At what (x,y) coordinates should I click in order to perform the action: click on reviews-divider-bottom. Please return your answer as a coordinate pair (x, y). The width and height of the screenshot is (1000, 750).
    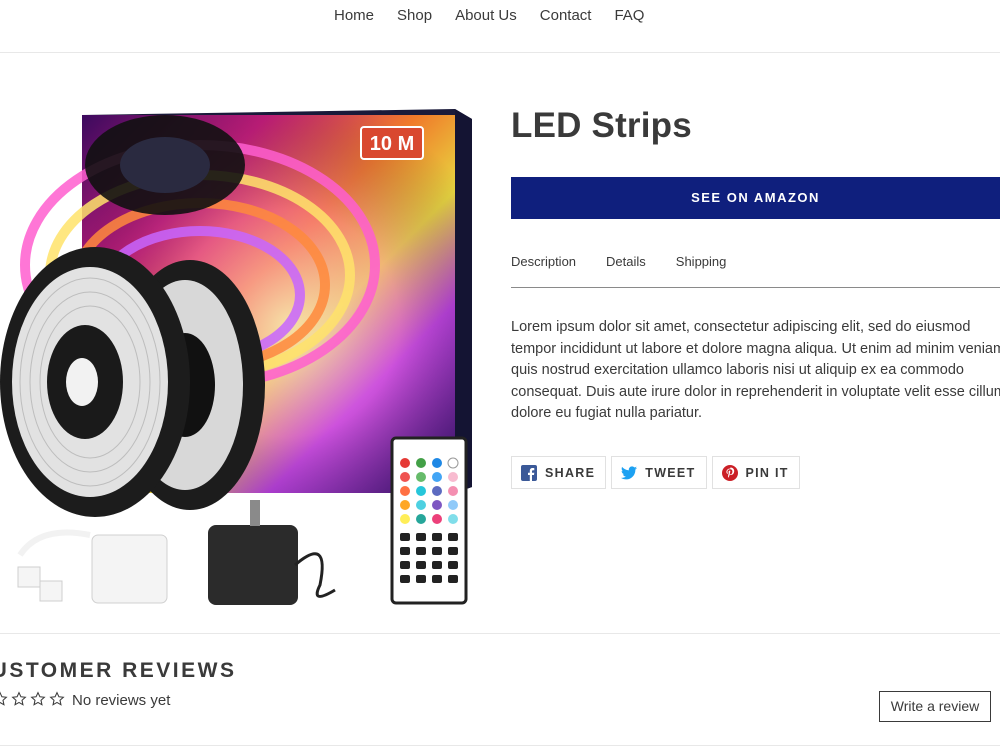
    Looking at the image, I should click on (500, 745).